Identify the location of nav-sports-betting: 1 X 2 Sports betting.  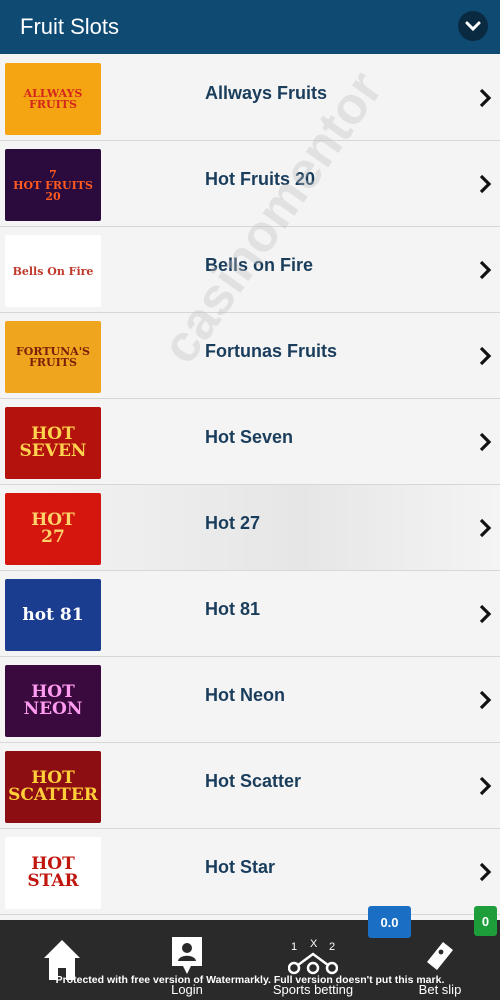
(313, 960).